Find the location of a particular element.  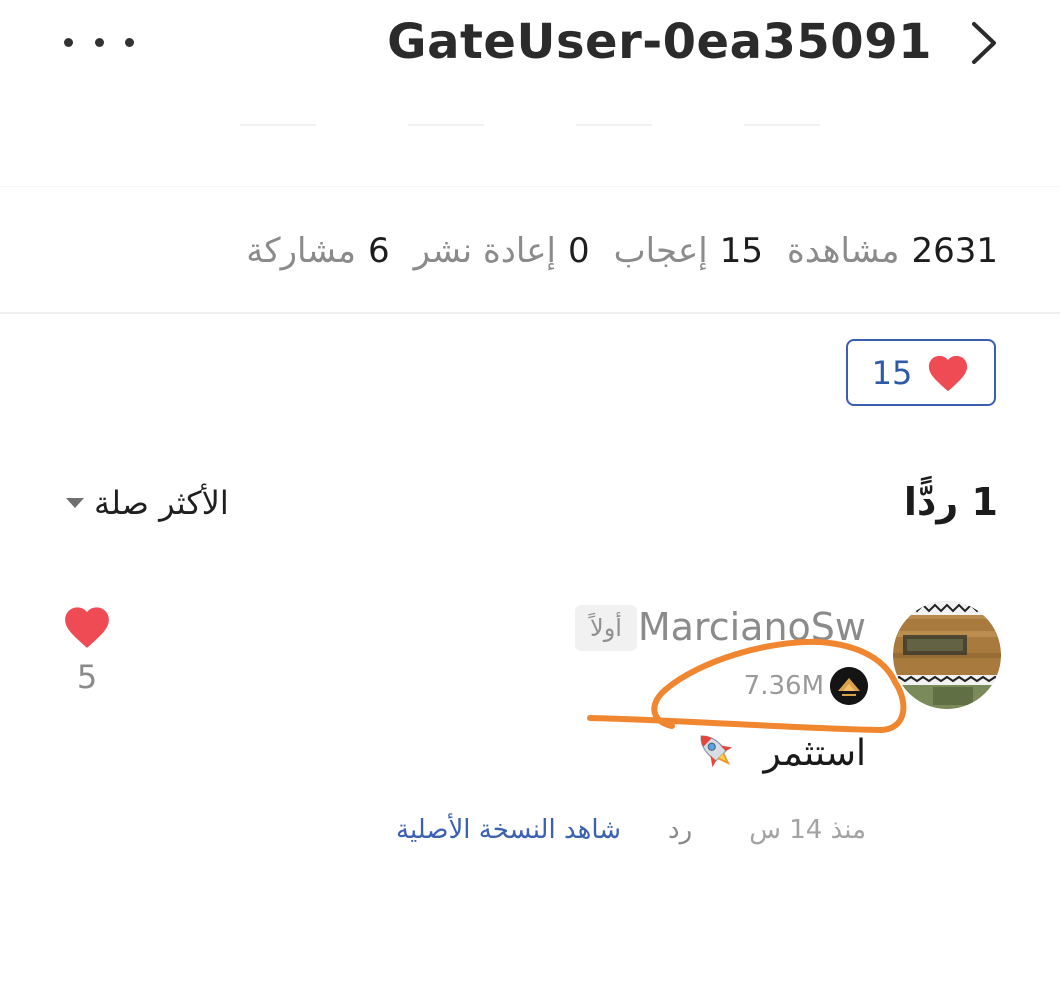

rocket-icon is located at coordinates (716, 751).